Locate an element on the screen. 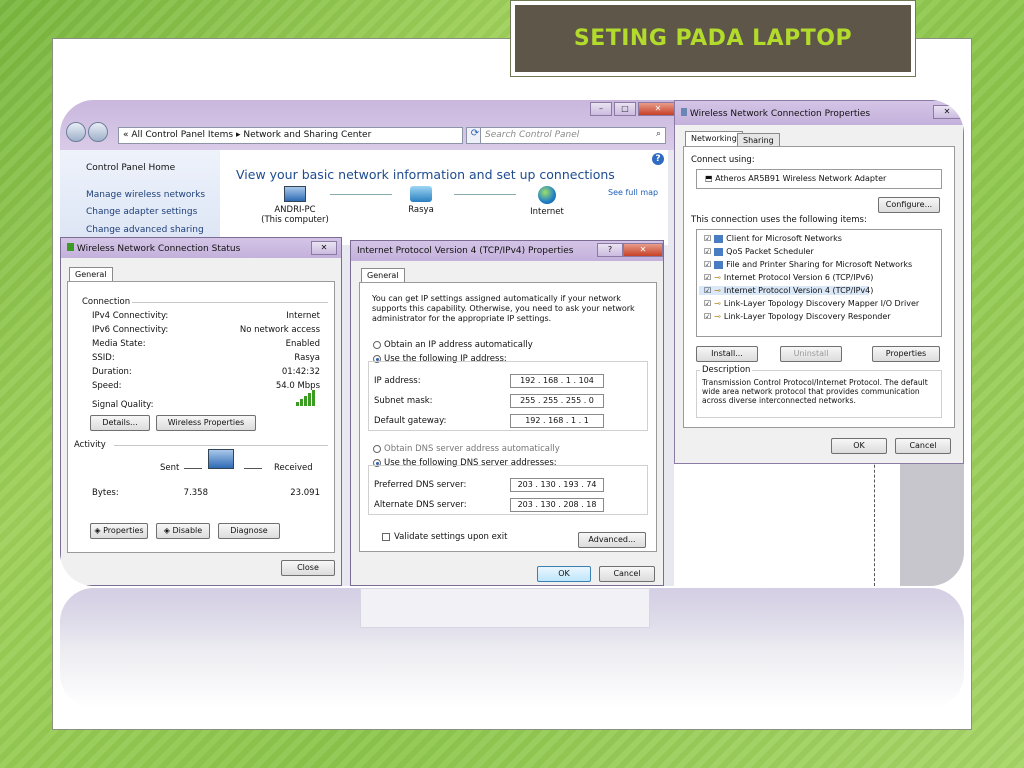 The width and height of the screenshot is (1024, 768). reflection-dialog is located at coordinates (505, 608).